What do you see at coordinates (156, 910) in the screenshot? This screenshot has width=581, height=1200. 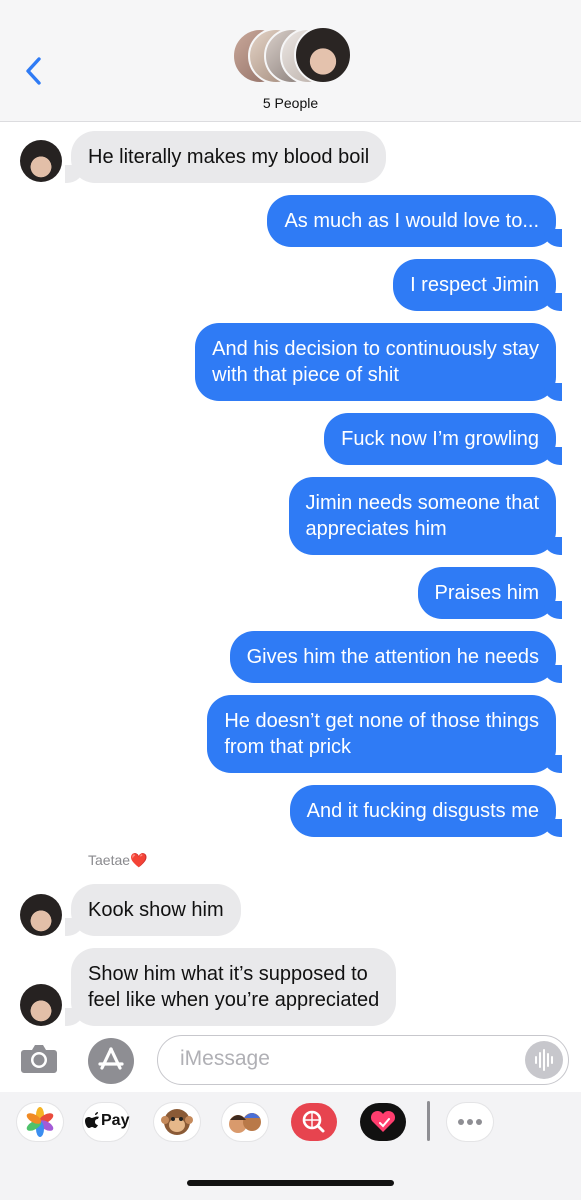 I see `message-text: Kook show him` at bounding box center [156, 910].